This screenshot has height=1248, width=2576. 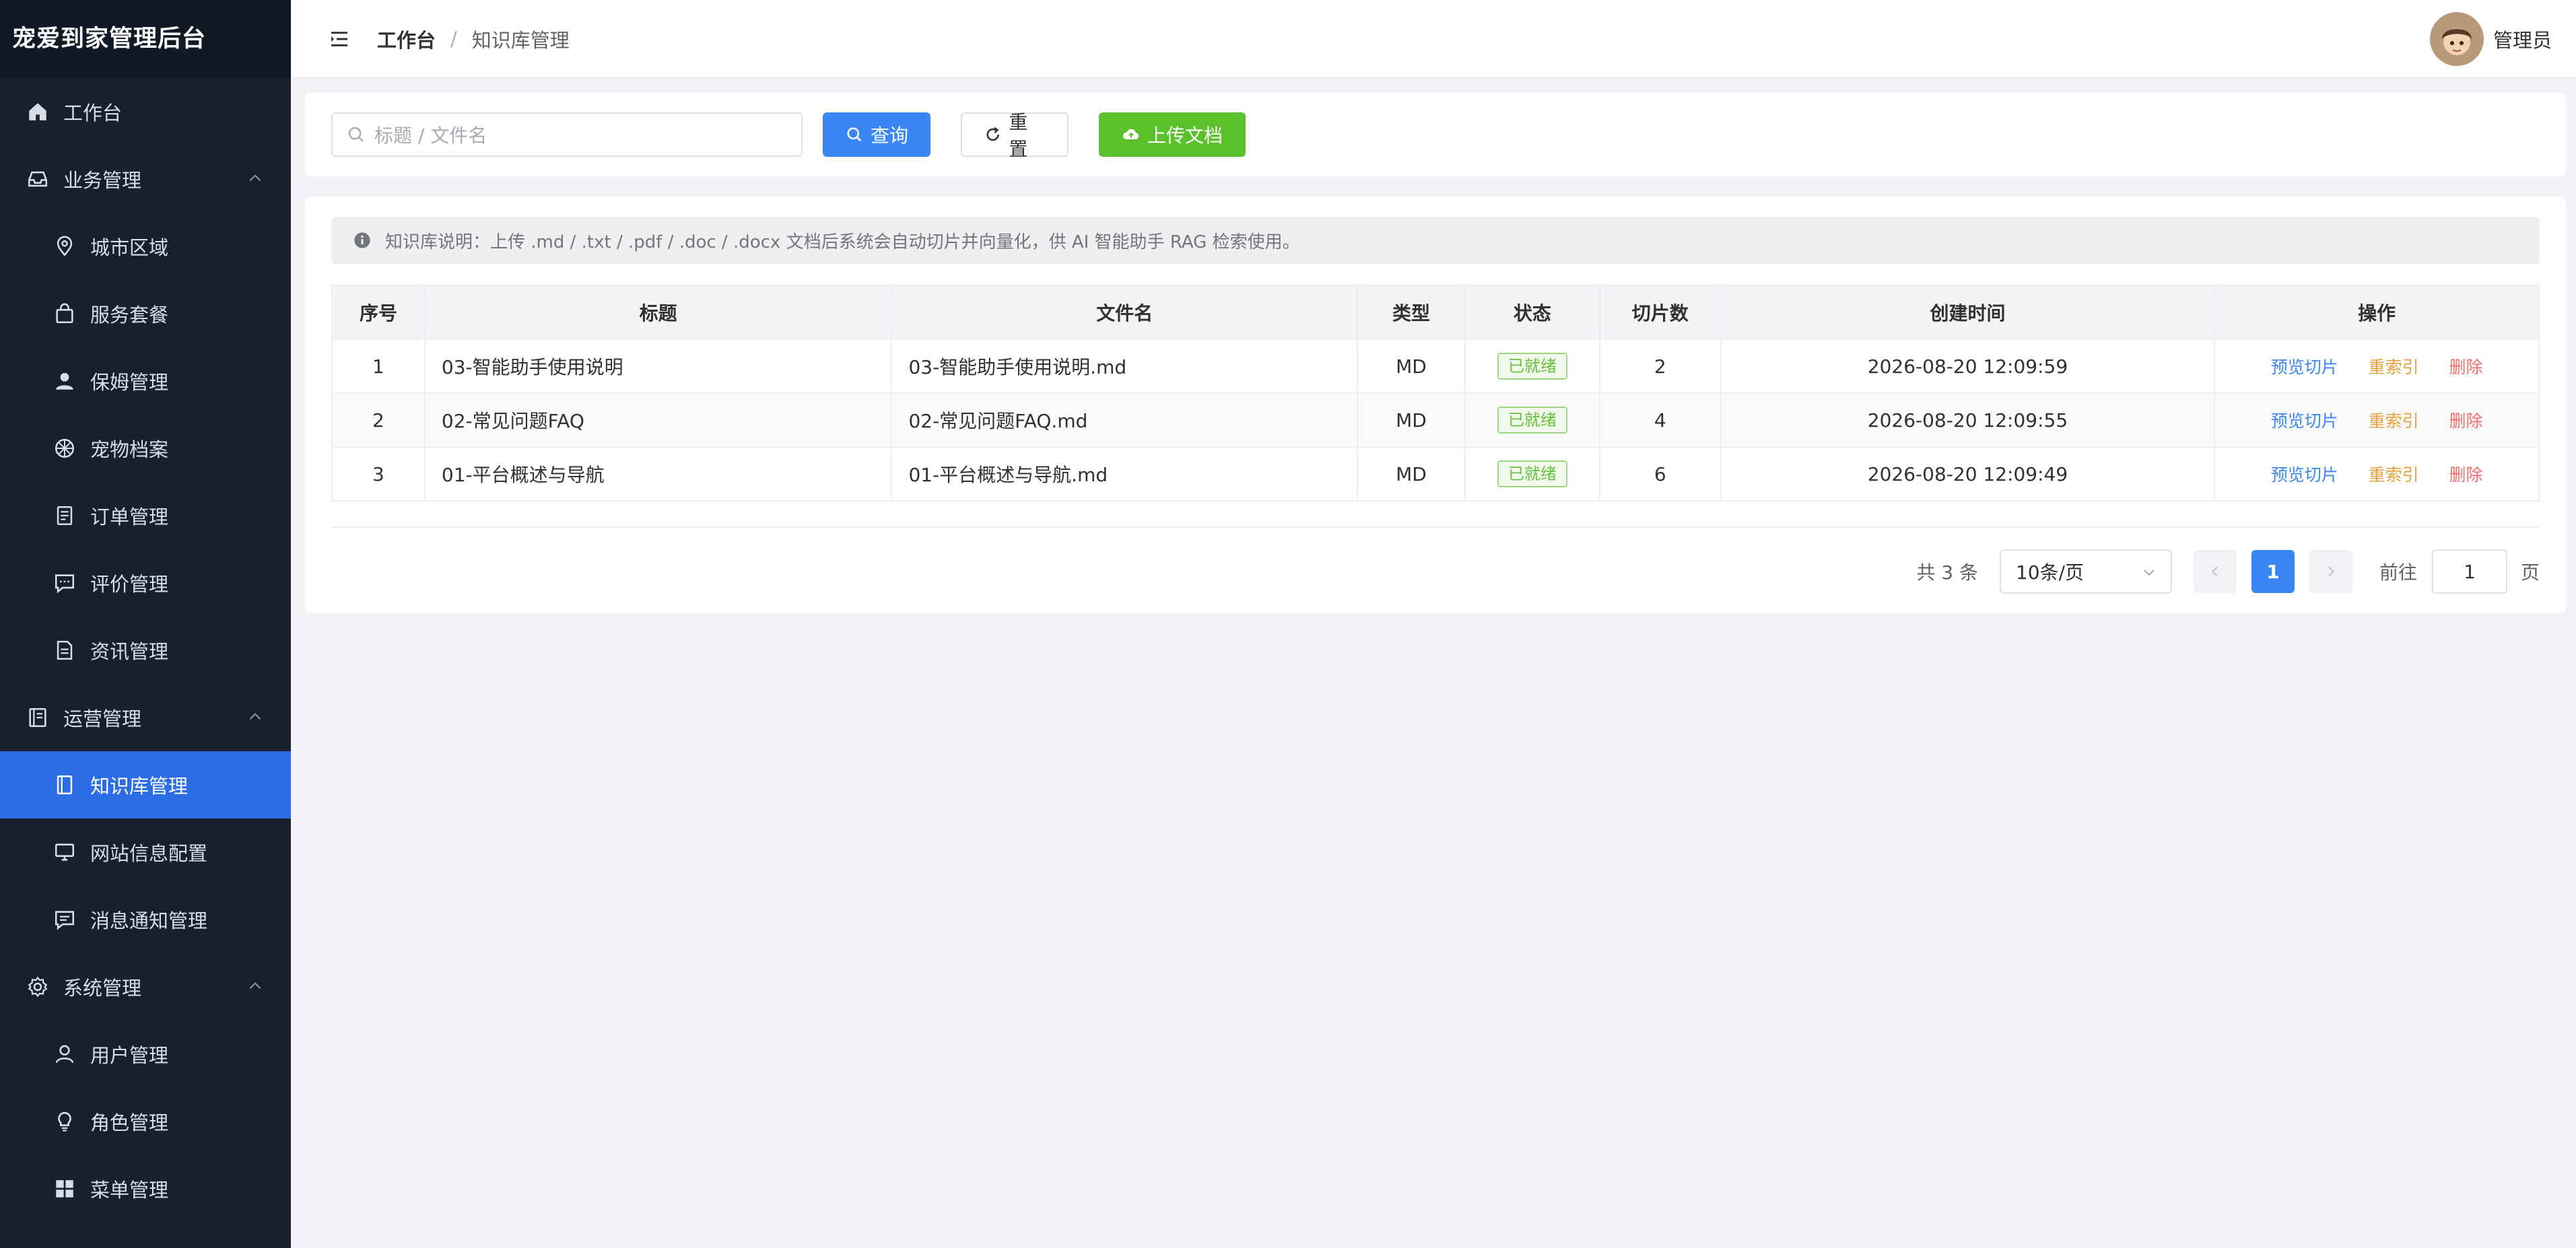 I want to click on pagination: 共 3 条 10条/页 1 前往 1 页, so click(x=2228, y=571).